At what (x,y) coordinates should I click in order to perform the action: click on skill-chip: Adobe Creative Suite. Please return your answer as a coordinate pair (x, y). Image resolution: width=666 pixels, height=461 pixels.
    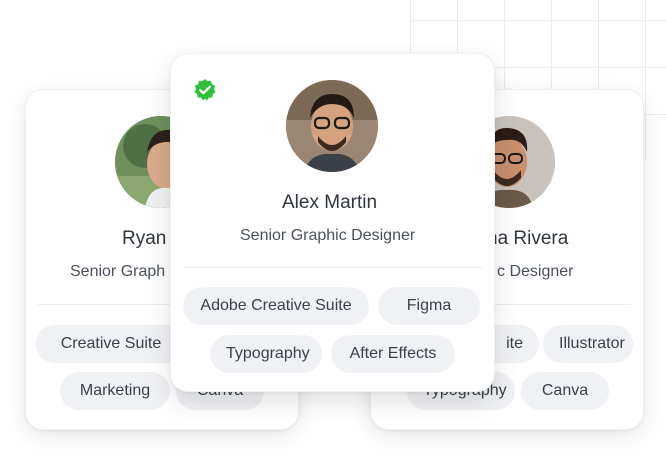
    Looking at the image, I should click on (276, 306).